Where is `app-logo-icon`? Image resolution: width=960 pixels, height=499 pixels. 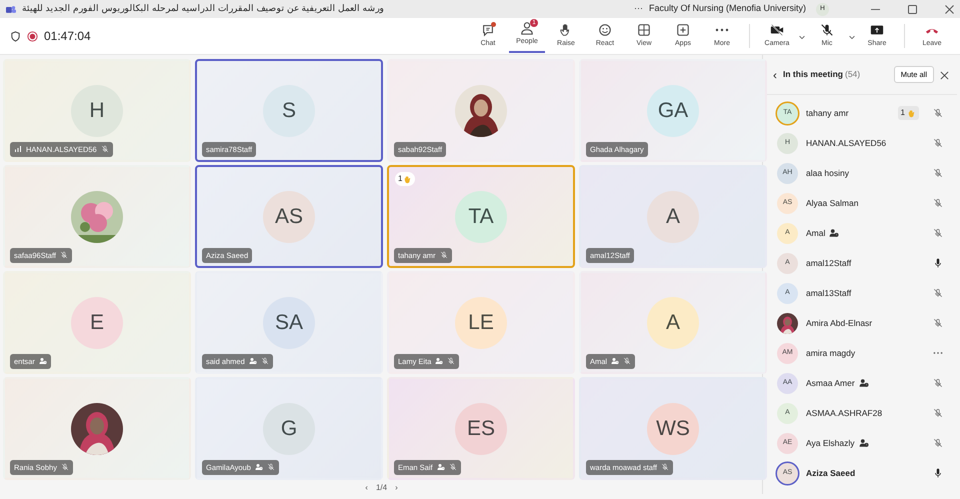
app-logo-icon is located at coordinates (11, 9).